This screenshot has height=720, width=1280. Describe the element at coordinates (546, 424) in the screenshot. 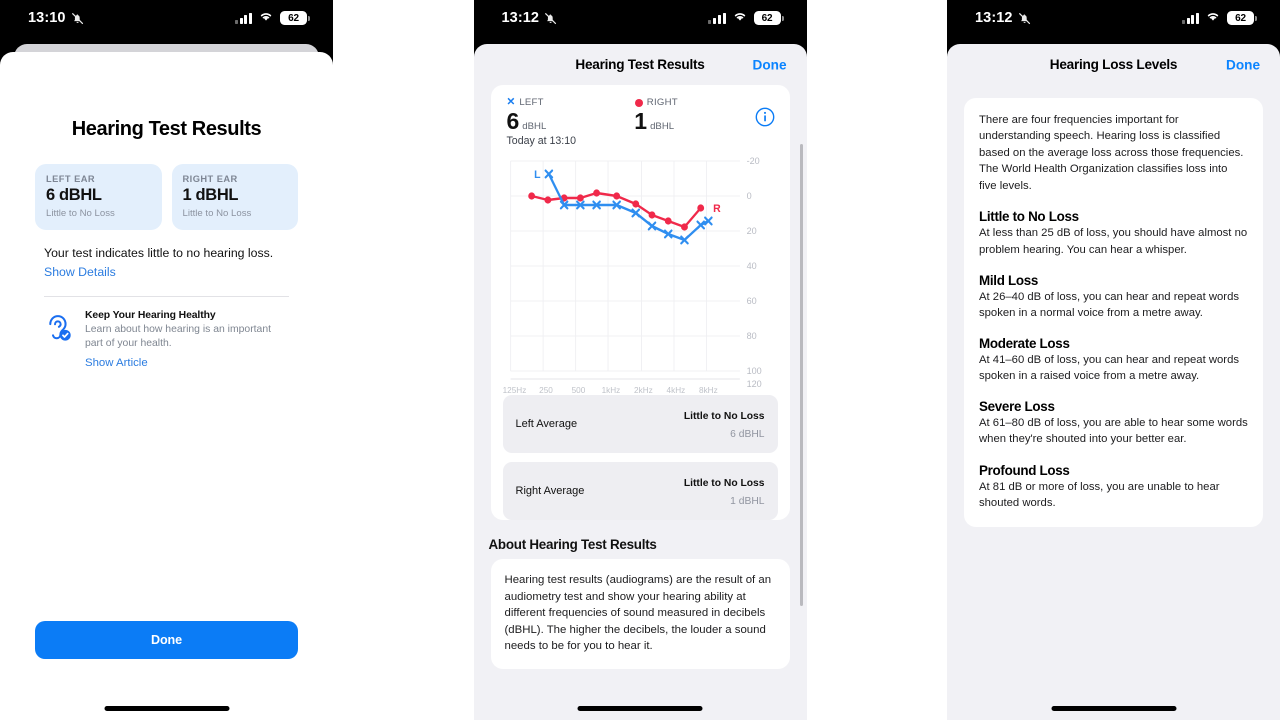

I see `left-average-label: Left Average` at that location.